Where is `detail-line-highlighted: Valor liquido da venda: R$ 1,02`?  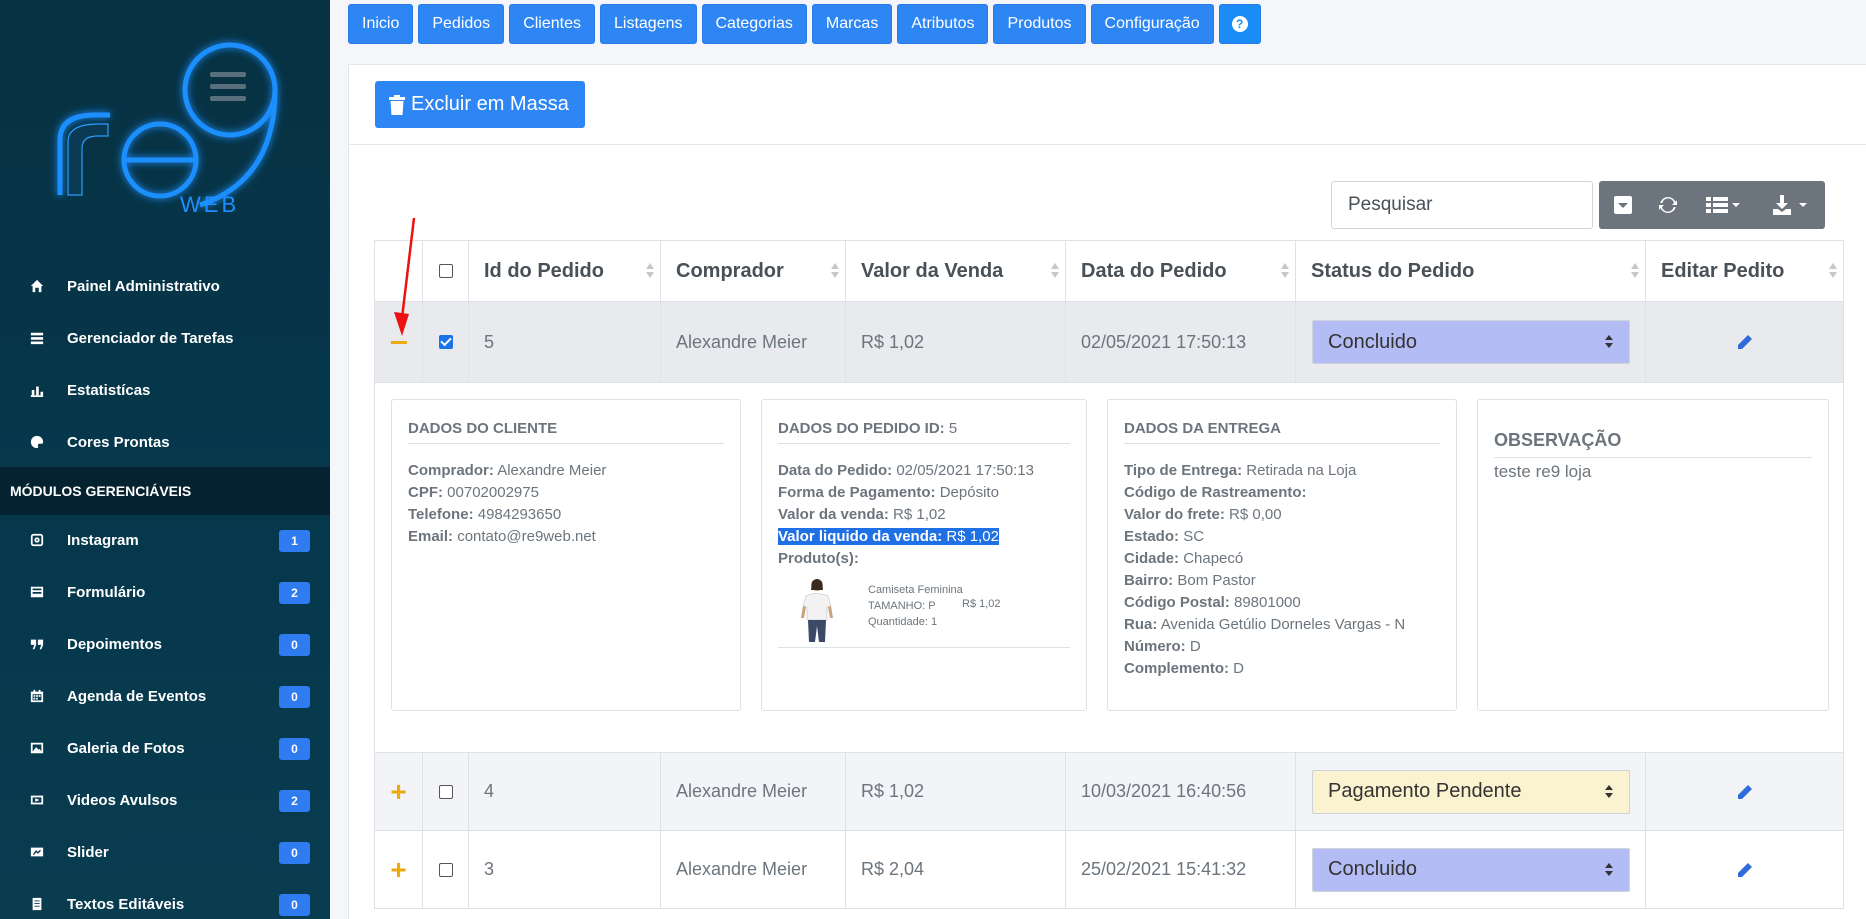
detail-line-highlighted: Valor liquido da venda: R$ 1,02 is located at coordinates (888, 536).